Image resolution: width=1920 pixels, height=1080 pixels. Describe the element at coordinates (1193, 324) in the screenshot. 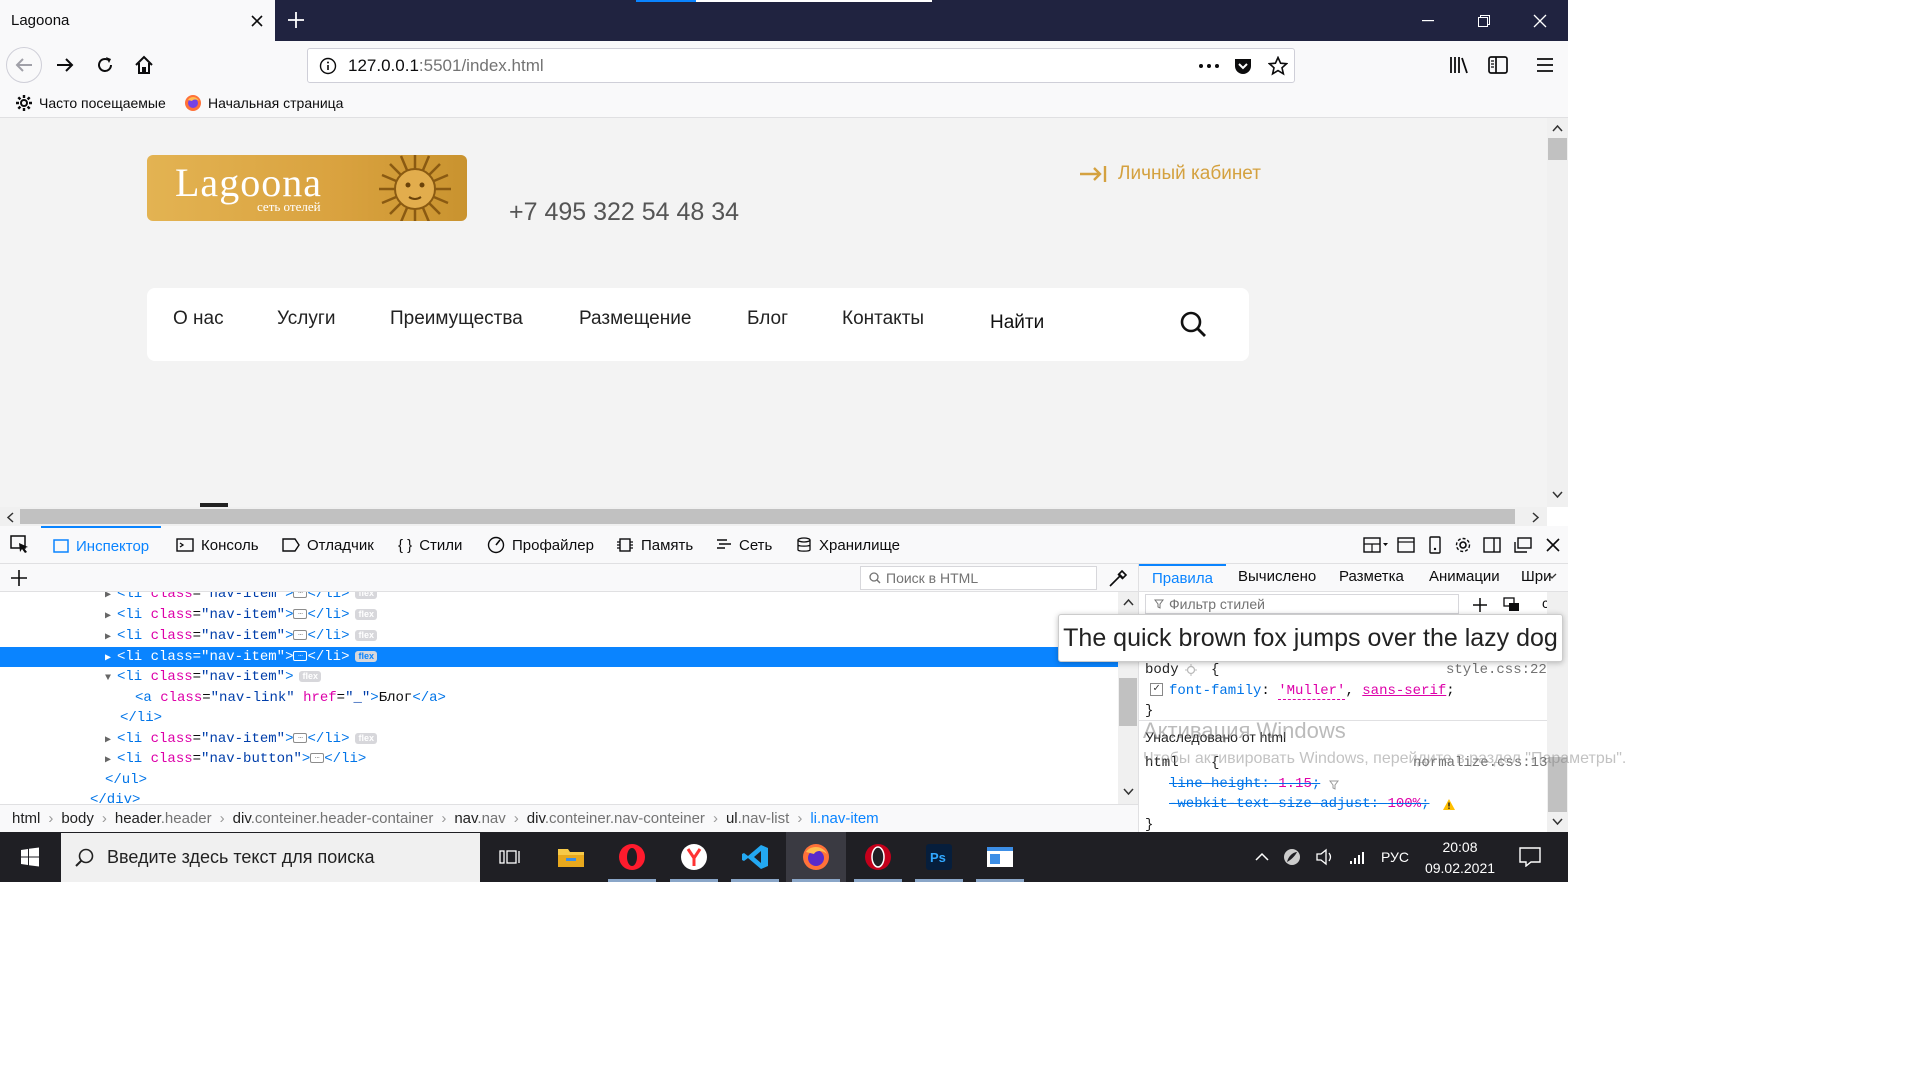

I see `search-icon` at that location.